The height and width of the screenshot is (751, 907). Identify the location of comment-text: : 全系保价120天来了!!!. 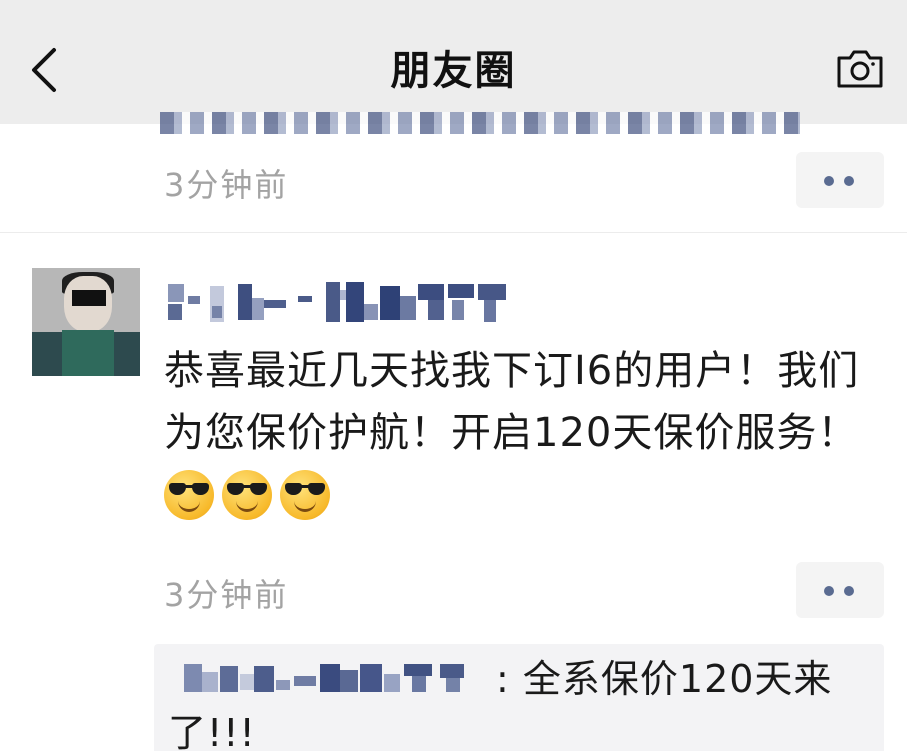
(518, 701).